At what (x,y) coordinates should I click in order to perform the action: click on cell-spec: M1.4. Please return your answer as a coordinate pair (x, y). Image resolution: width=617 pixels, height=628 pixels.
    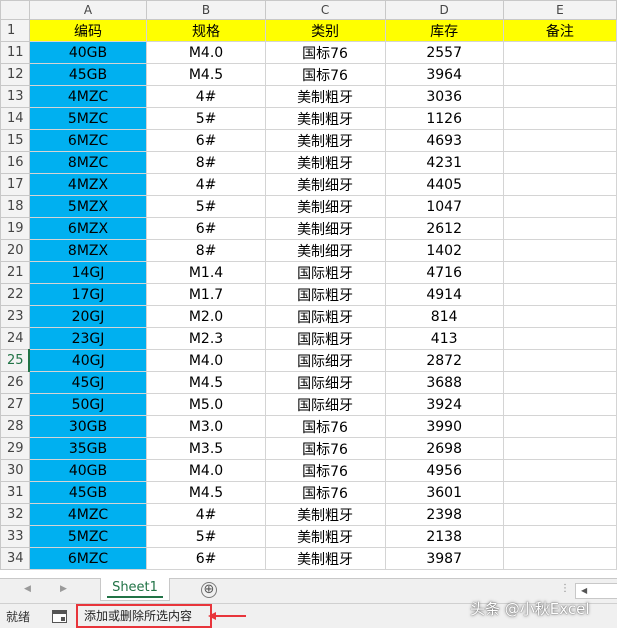
    Looking at the image, I should click on (206, 272).